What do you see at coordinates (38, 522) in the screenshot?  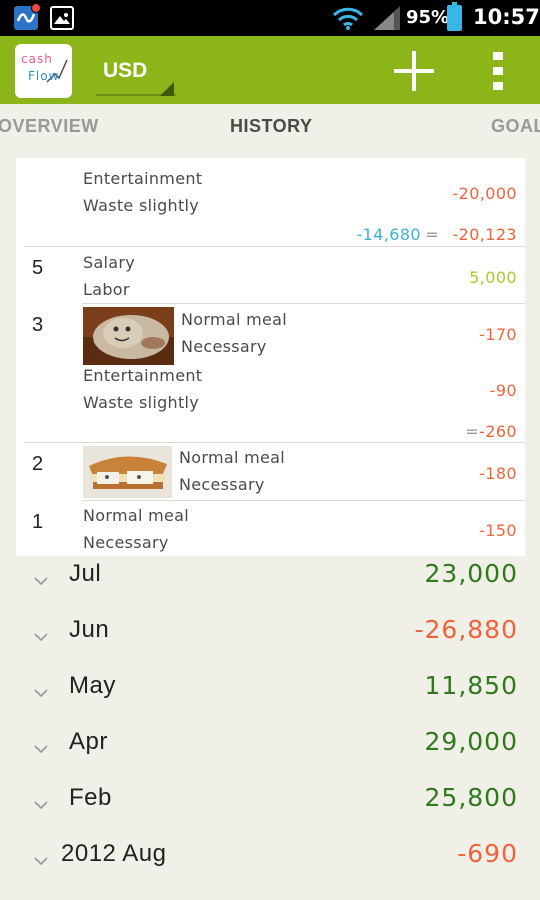 I see `day-number: 1` at bounding box center [38, 522].